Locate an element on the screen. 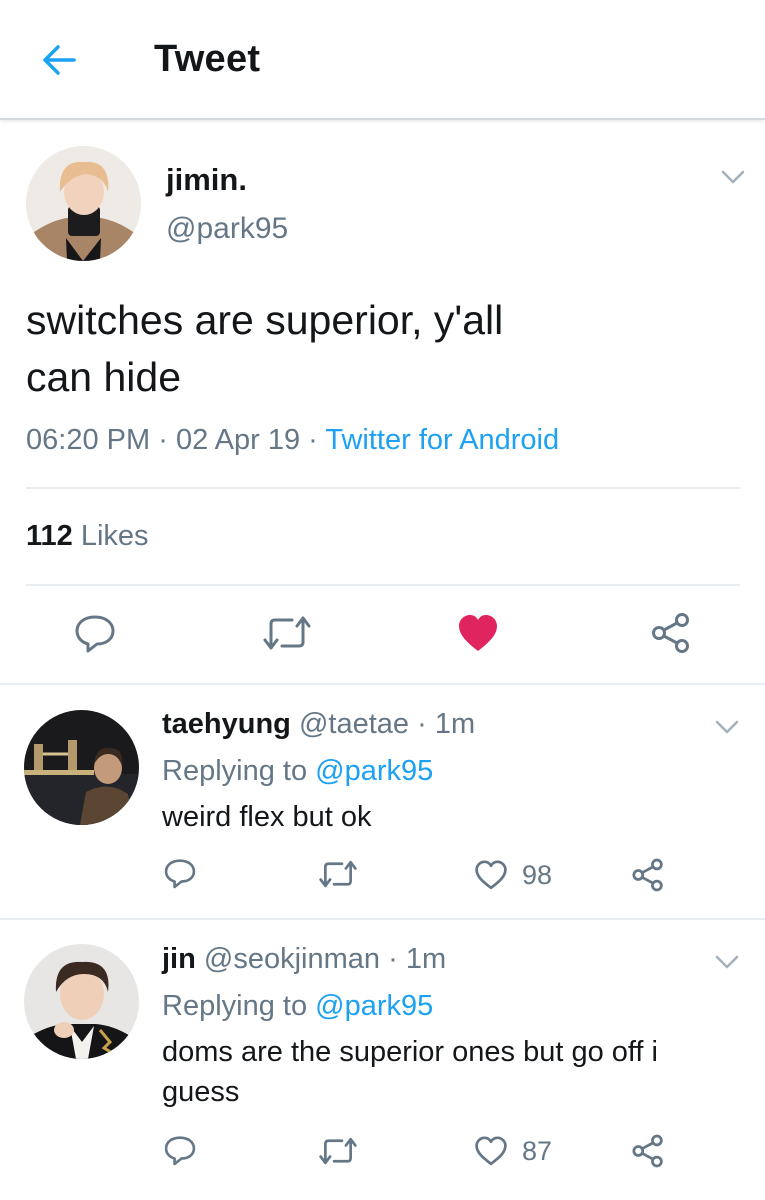 The image size is (765, 1200). page-title: Tweet is located at coordinates (207, 59).